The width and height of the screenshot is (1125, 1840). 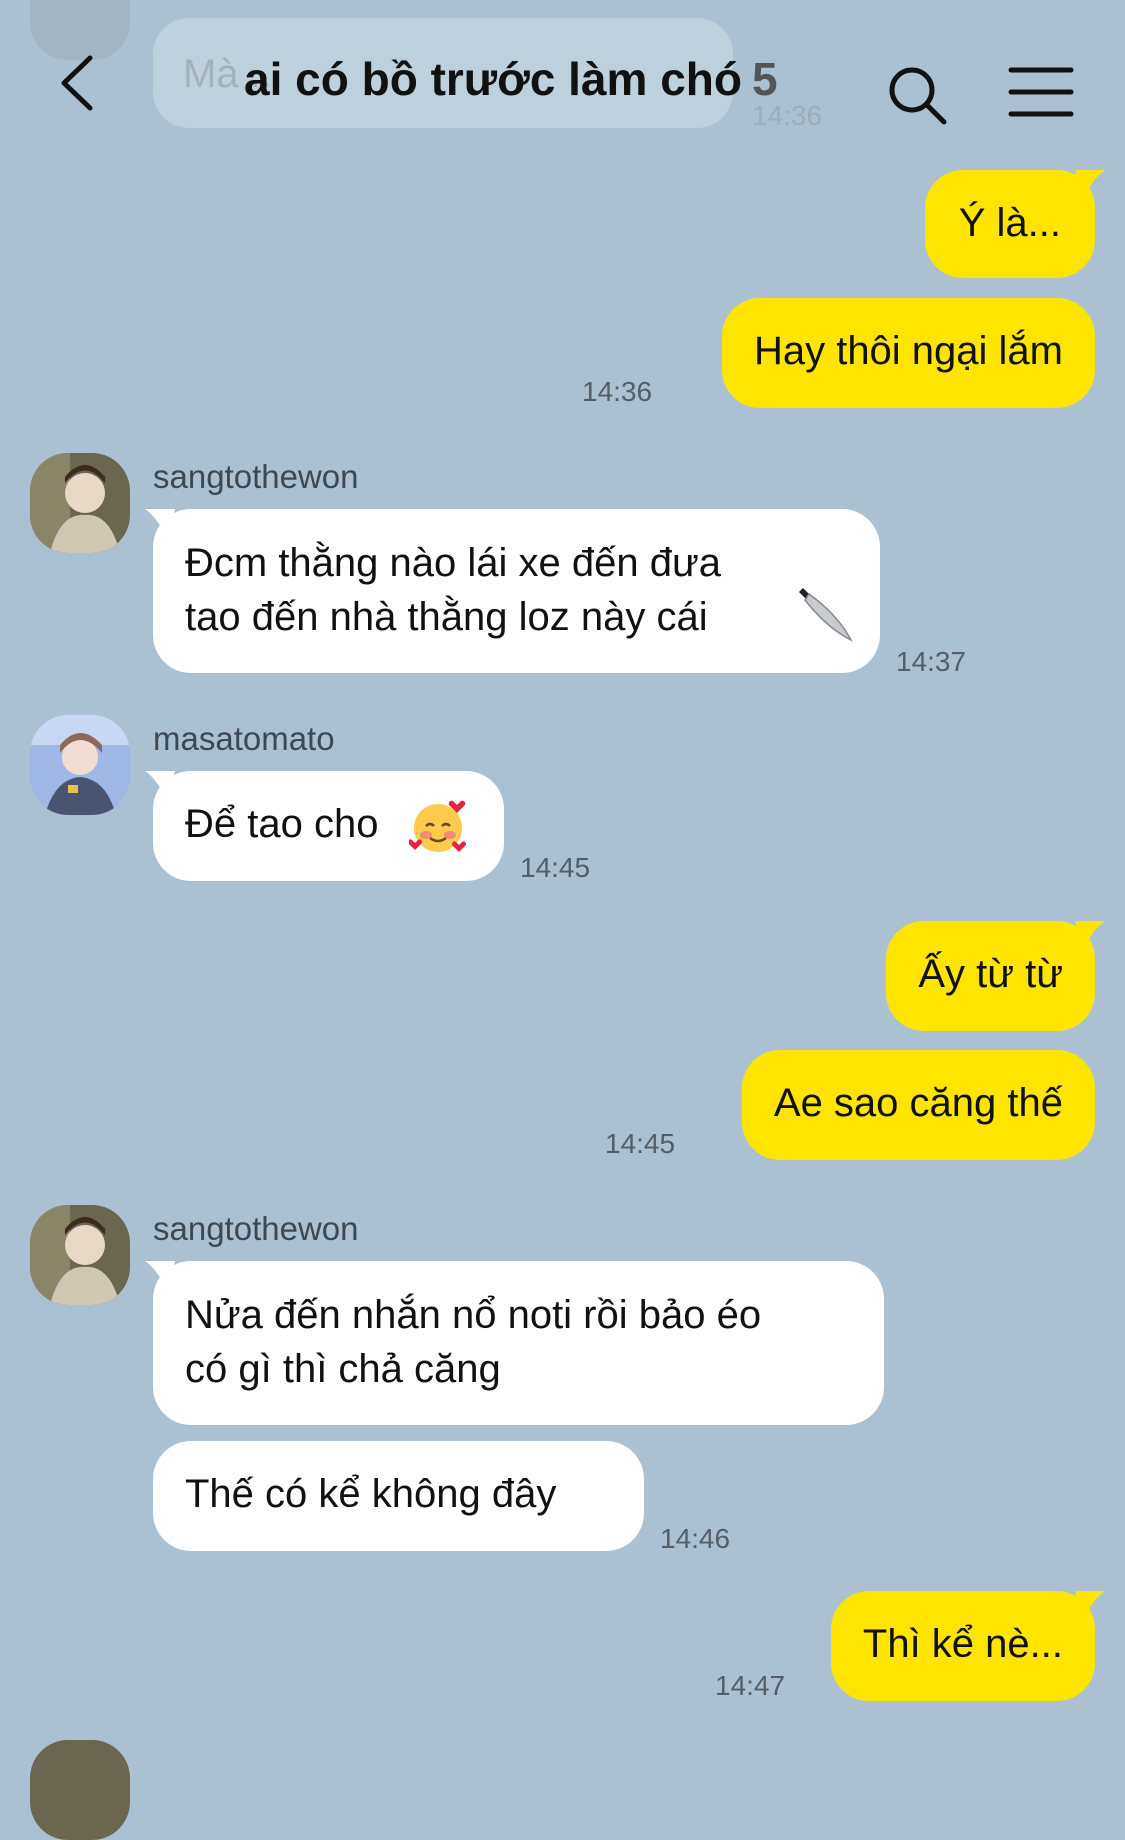 I want to click on message-bubble-mine: Ấy từ từ, so click(x=990, y=976).